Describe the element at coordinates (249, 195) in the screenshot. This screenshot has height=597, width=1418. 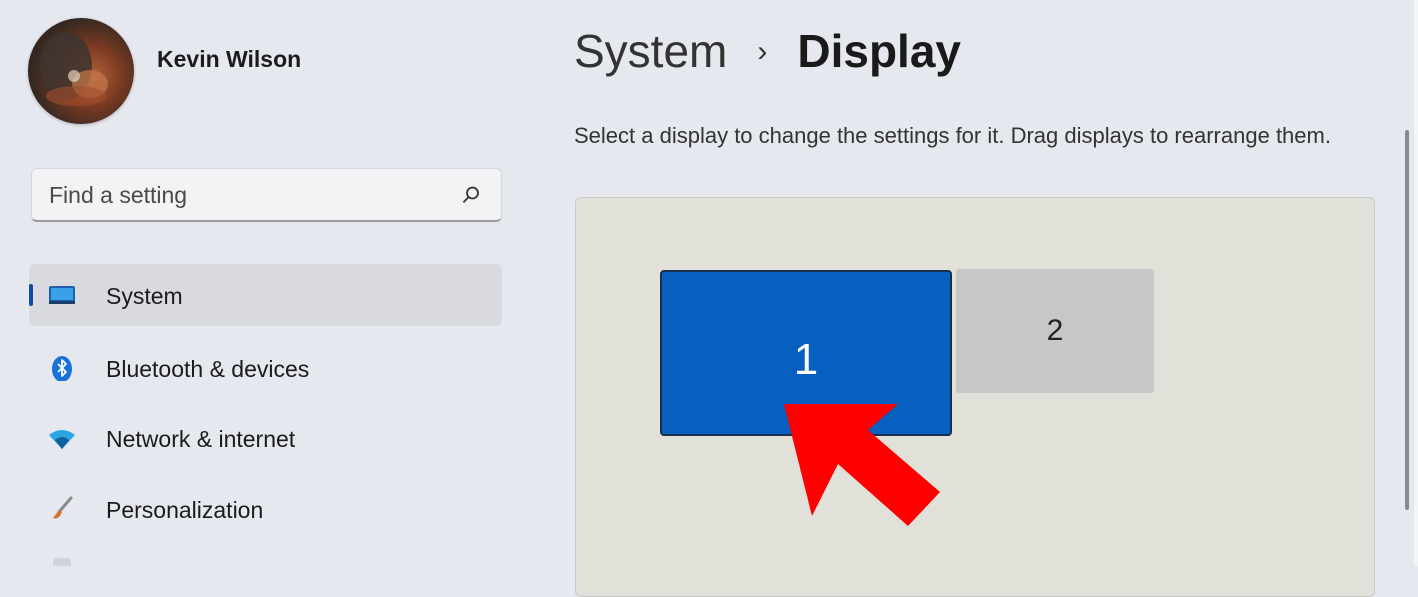
I see `search-input` at that location.